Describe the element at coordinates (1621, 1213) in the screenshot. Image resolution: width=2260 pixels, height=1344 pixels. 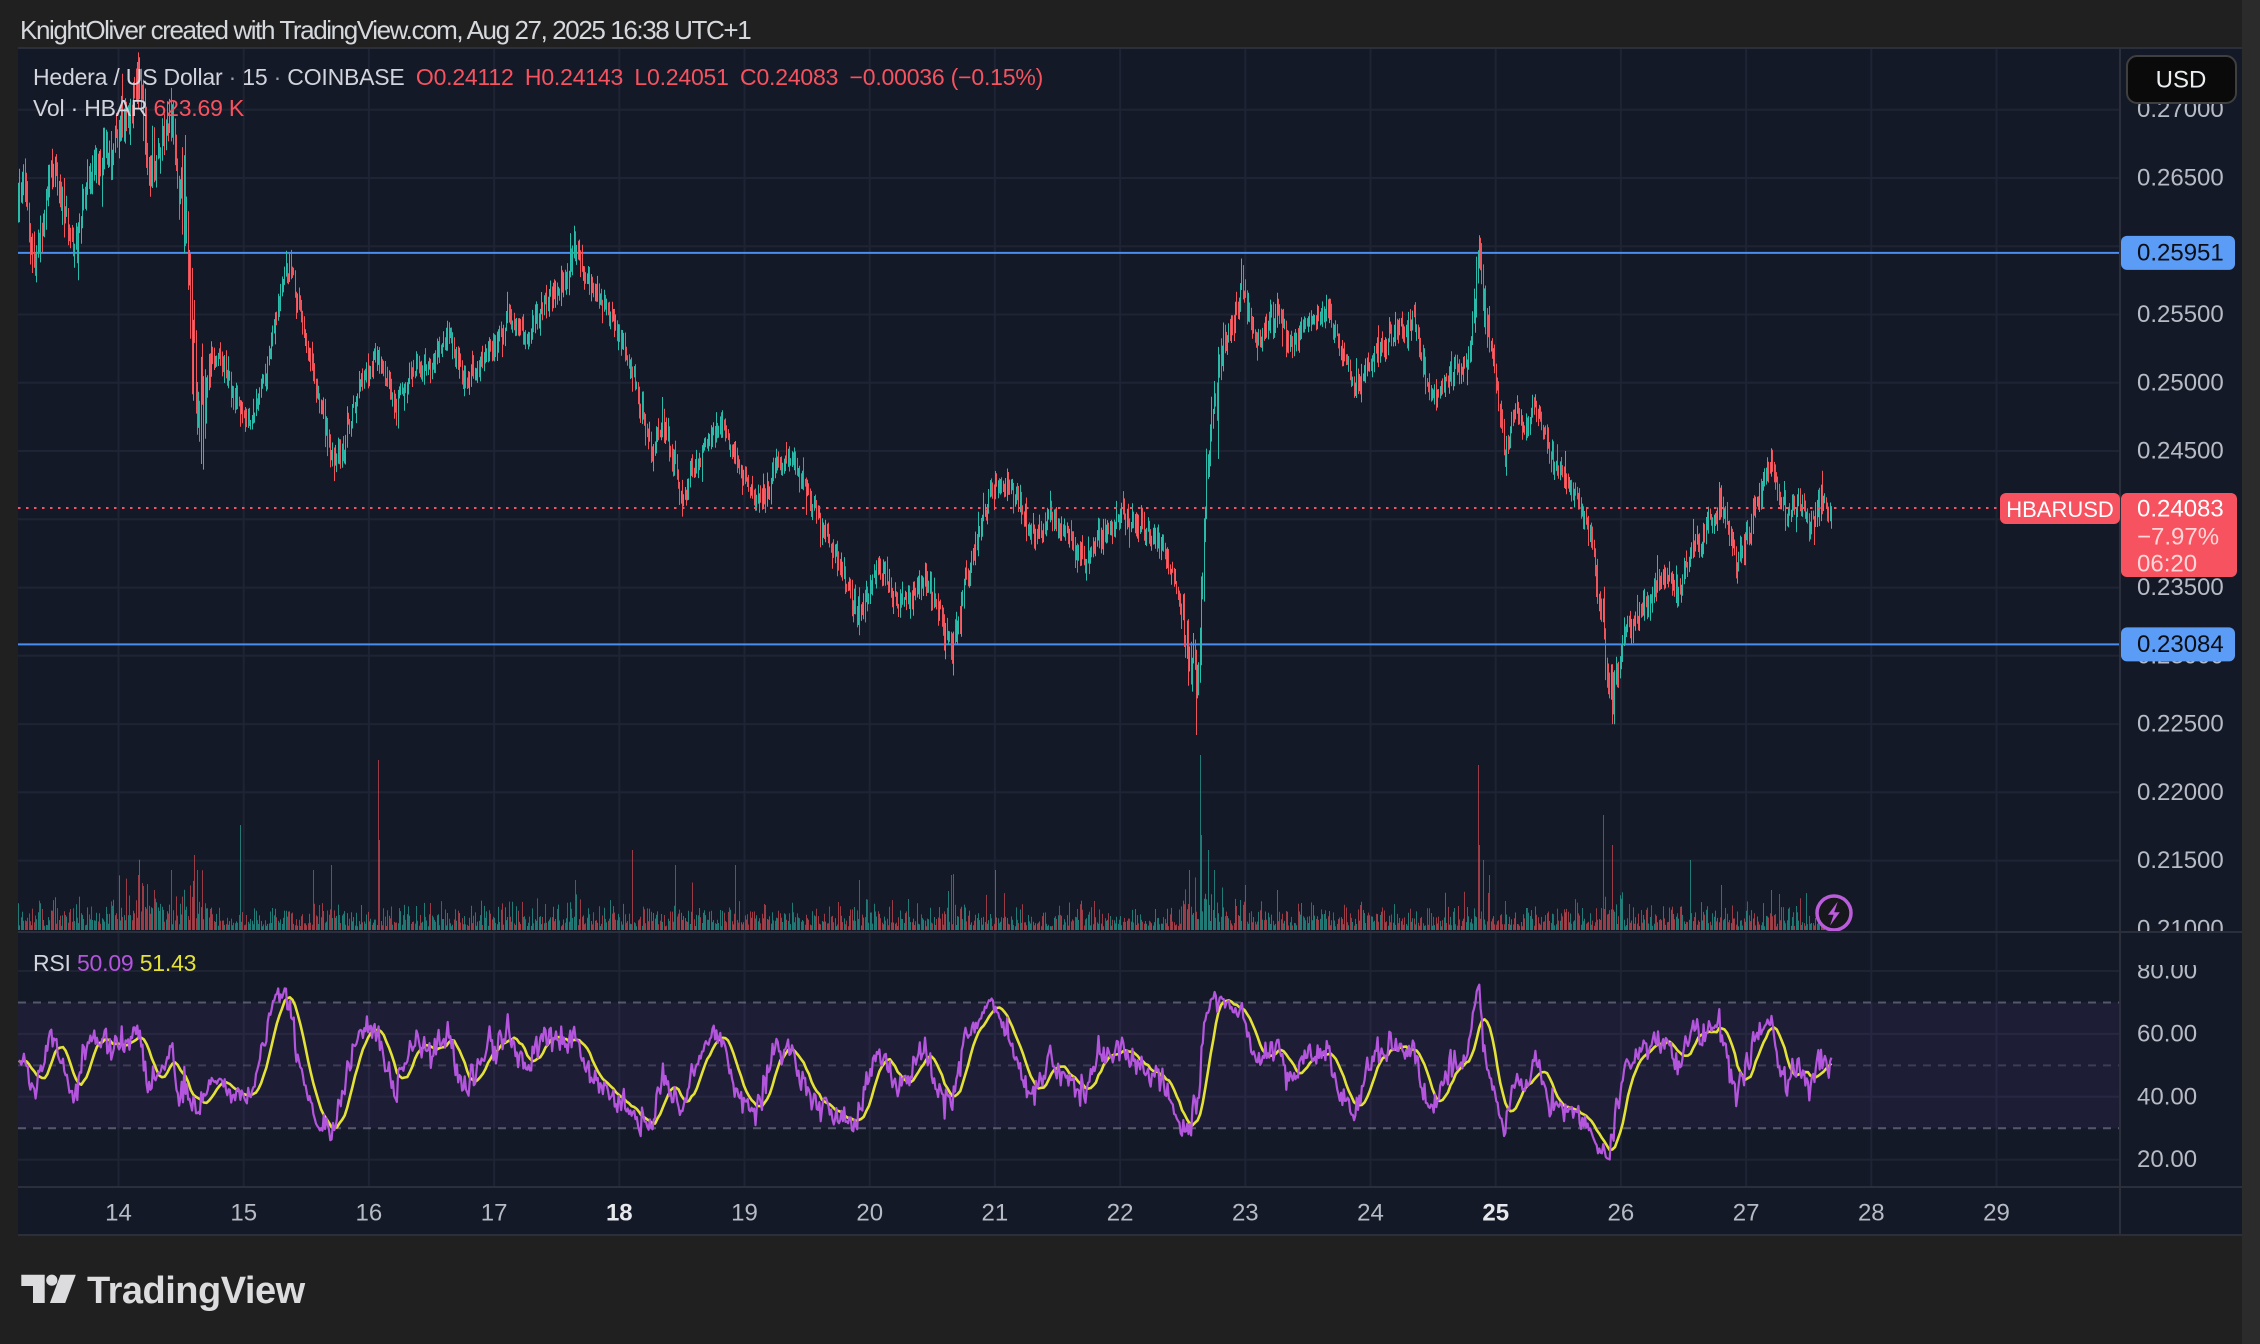
I see `svg-text: 26` at that location.